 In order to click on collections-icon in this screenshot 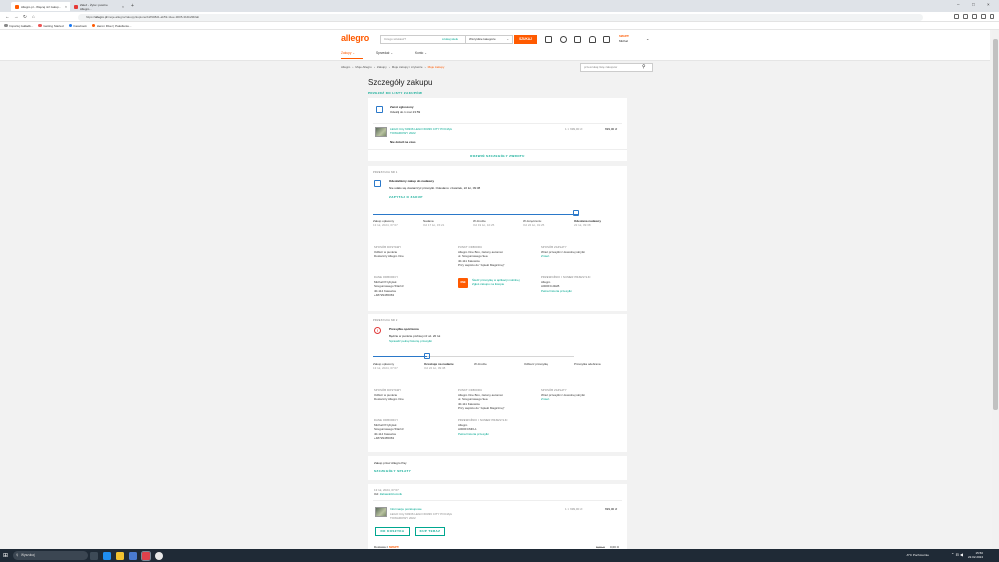, I will do `click(974, 16)`.